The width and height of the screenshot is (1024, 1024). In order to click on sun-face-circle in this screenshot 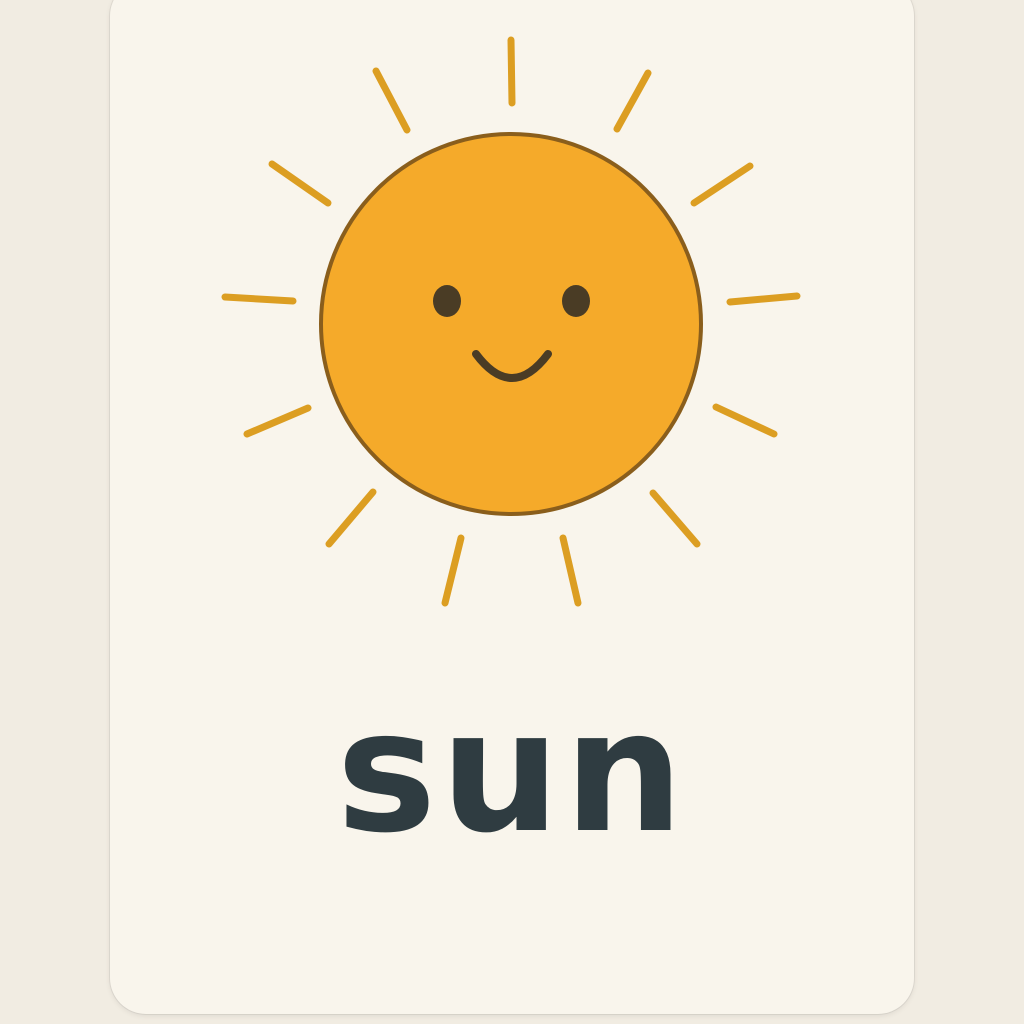, I will do `click(511, 324)`.